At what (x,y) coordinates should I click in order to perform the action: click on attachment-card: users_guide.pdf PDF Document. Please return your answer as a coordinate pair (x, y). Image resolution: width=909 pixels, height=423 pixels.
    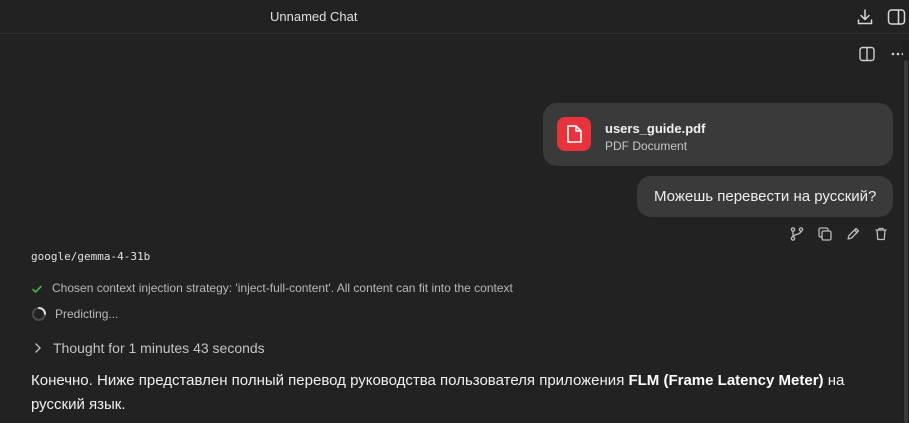
    Looking at the image, I should click on (718, 134).